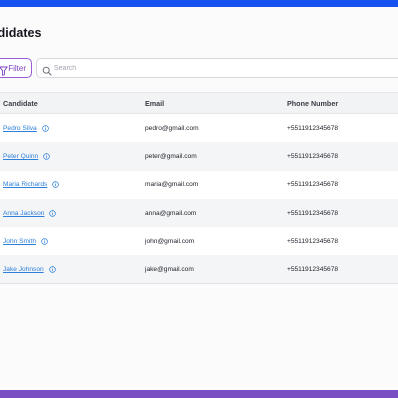  Describe the element at coordinates (172, 185) in the screenshot. I see `email-cell: maria@gmail.com` at that location.